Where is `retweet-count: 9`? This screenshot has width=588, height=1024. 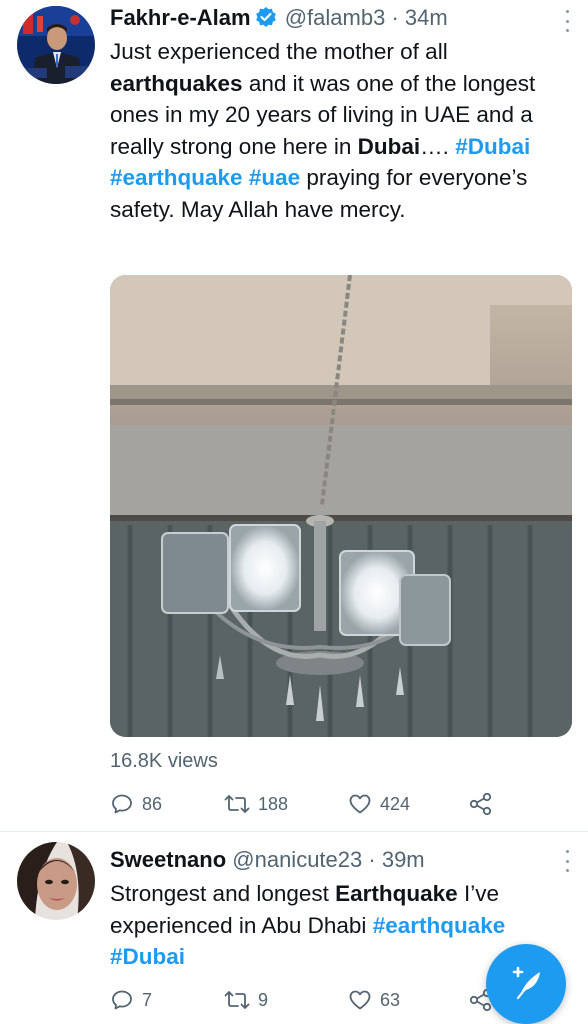 retweet-count: 9 is located at coordinates (263, 999).